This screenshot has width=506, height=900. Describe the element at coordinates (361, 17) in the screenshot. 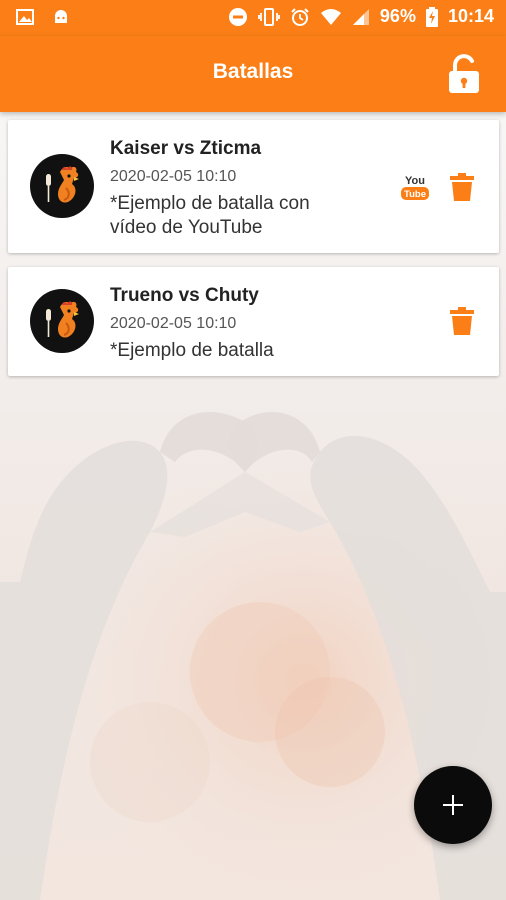

I see `signal-icon` at that location.